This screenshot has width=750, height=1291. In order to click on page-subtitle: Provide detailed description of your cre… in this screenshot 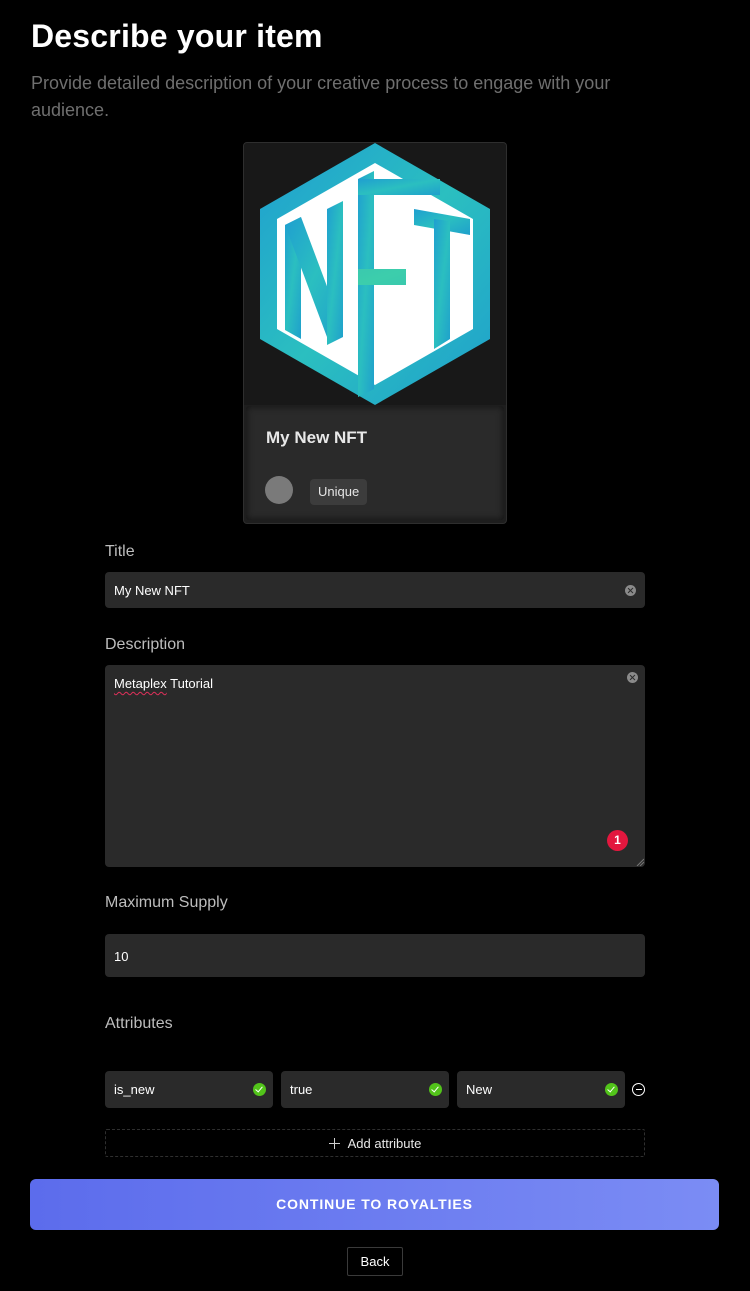, I will do `click(321, 96)`.